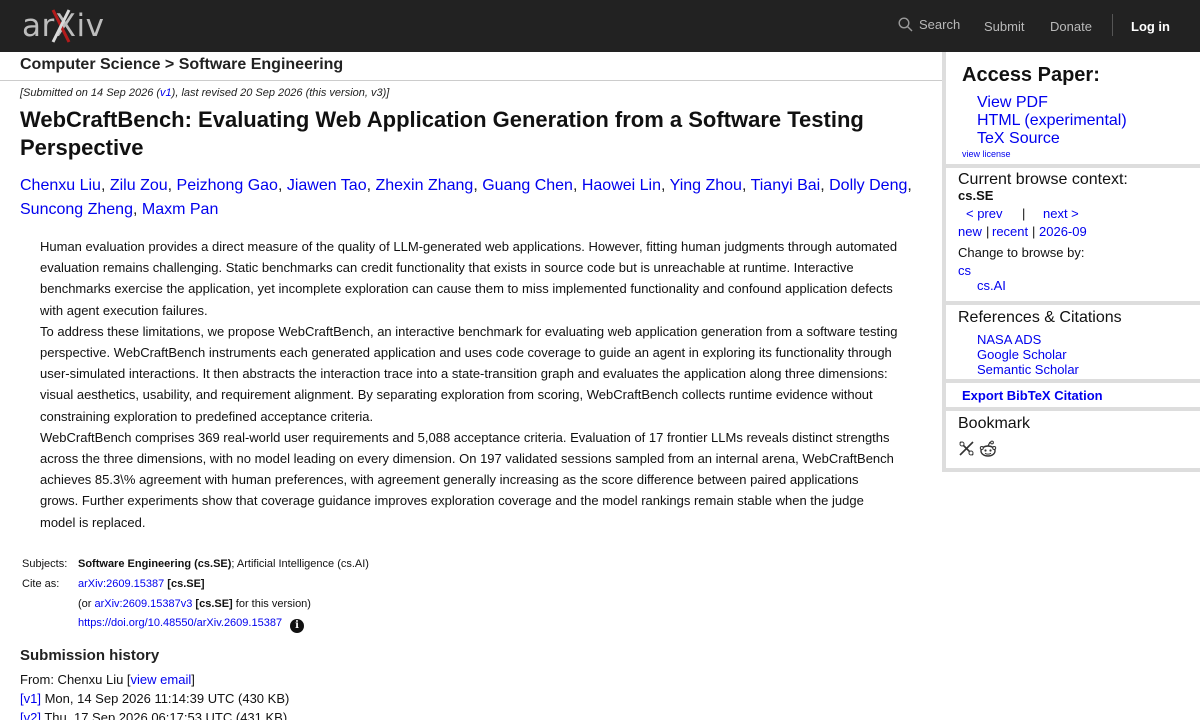 This screenshot has height=720, width=1200. What do you see at coordinates (60, 185) in the screenshot?
I see `author-link: Chenxu Liu` at bounding box center [60, 185].